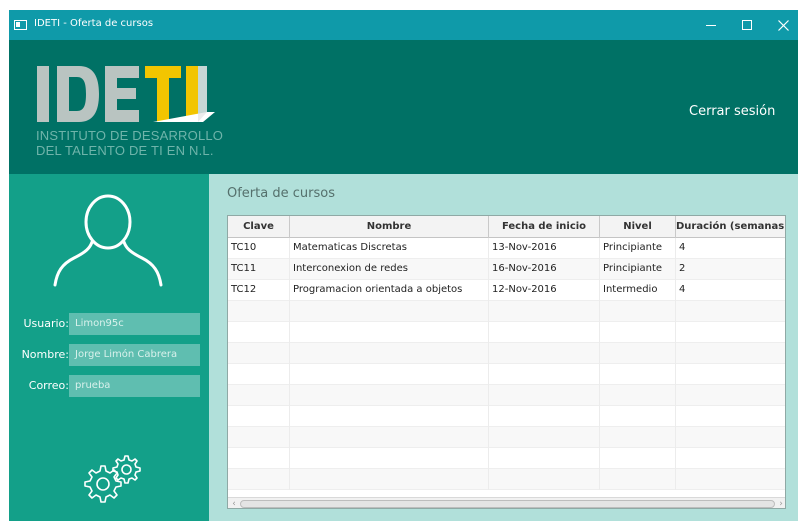  Describe the element at coordinates (234, 503) in the screenshot. I see `scroll-left-icon: ‹` at that location.